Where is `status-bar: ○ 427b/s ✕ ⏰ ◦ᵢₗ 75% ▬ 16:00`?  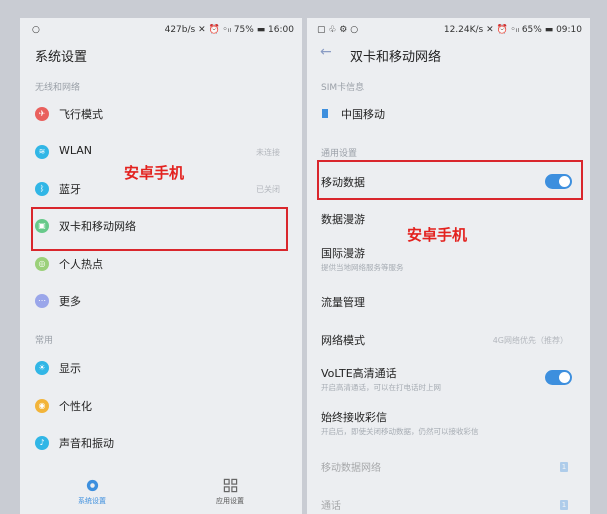 status-bar: ○ 427b/s ✕ ⏰ ◦ᵢₗ 75% ▬ 16:00 is located at coordinates (161, 32).